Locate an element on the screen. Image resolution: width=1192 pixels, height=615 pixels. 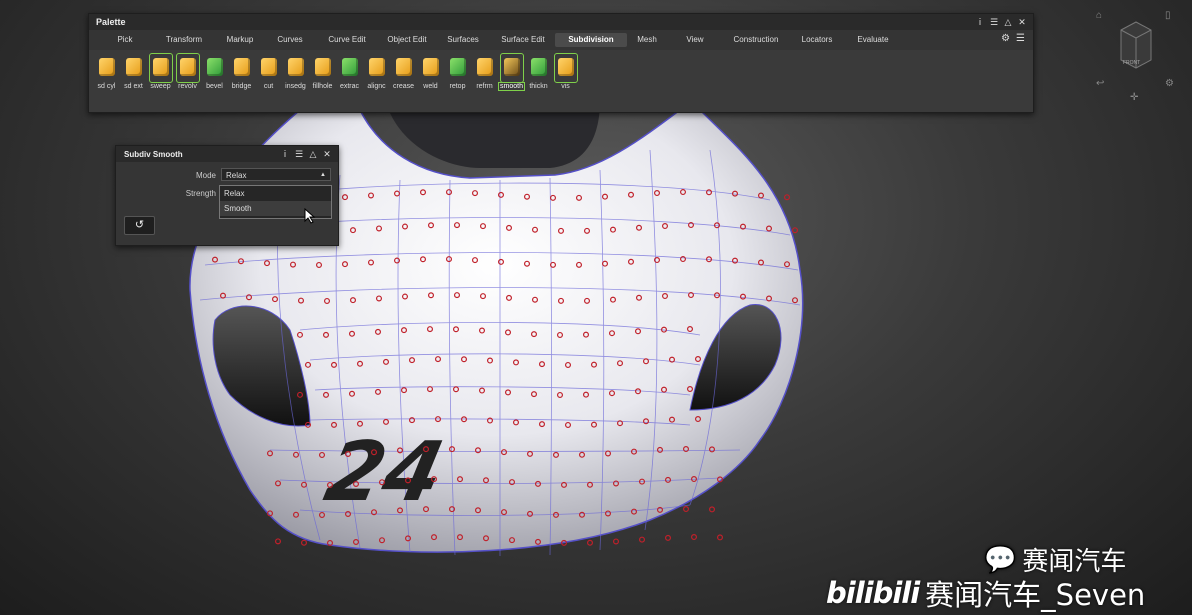
tool-retop: retop is located at coordinates (457, 73).